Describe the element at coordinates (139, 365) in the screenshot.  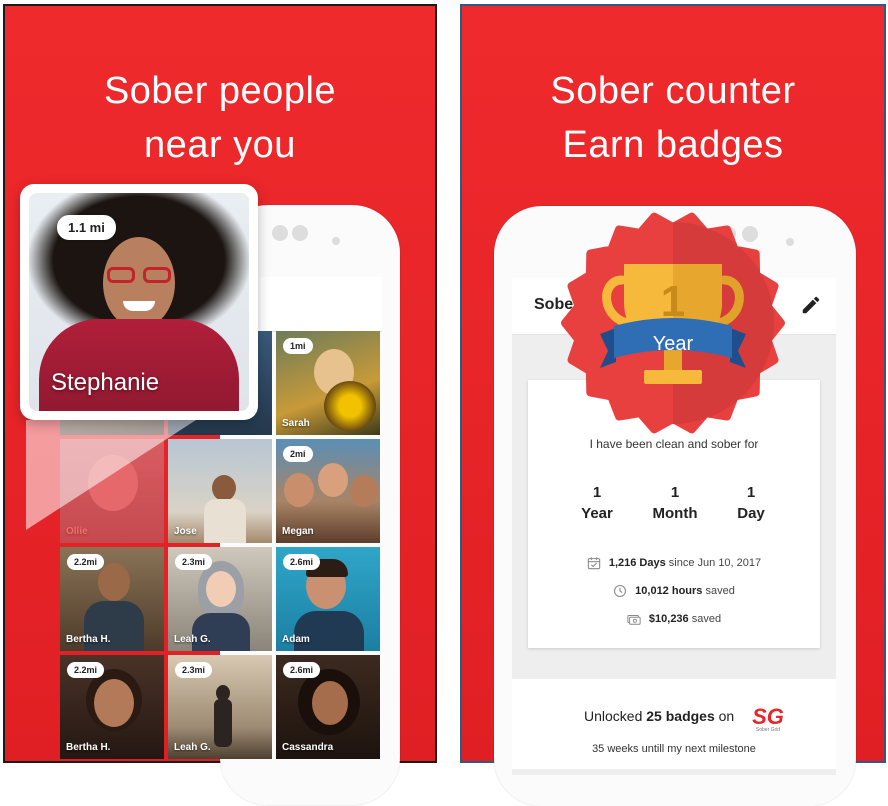
I see `red-sweater` at that location.